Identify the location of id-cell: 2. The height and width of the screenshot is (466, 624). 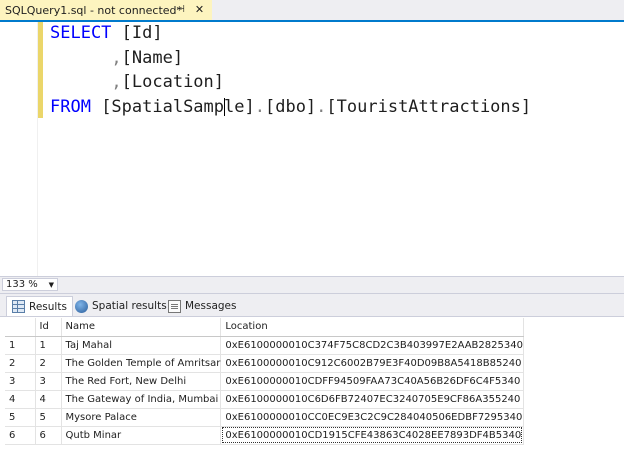
(48, 363).